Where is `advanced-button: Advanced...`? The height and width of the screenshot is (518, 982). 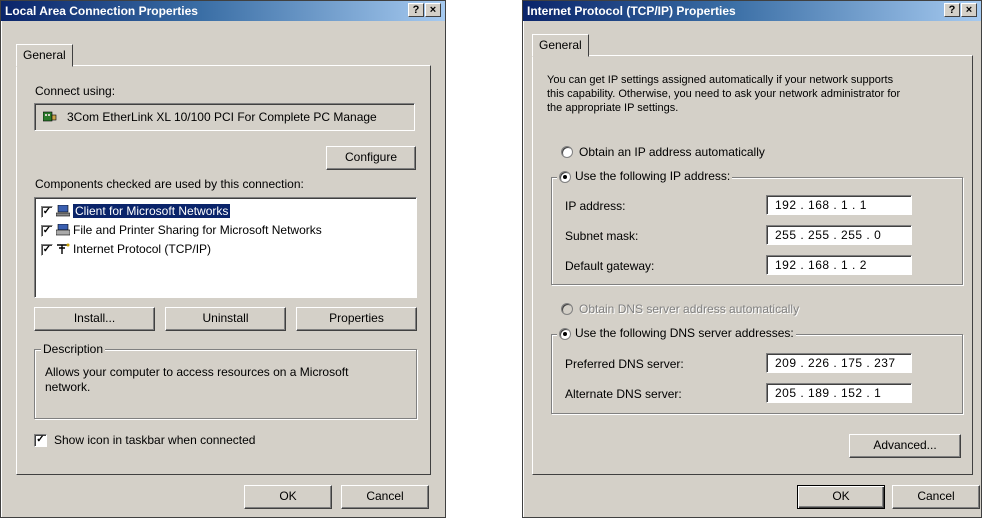 advanced-button: Advanced... is located at coordinates (905, 446).